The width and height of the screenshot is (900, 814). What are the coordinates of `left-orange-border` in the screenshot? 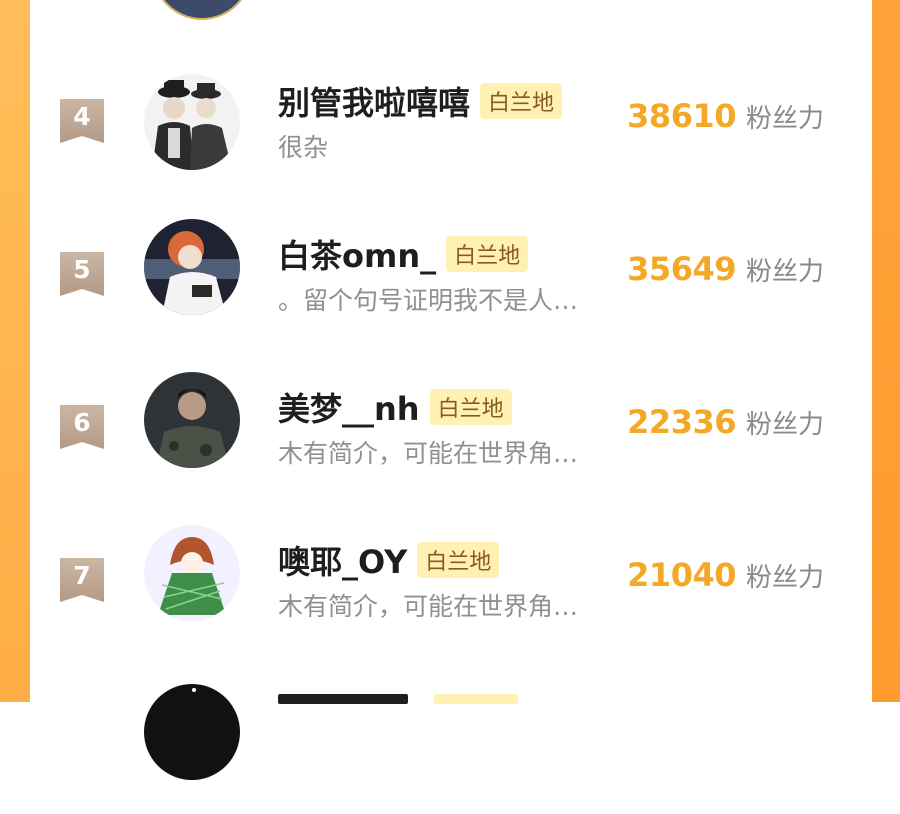 It's located at (15, 351).